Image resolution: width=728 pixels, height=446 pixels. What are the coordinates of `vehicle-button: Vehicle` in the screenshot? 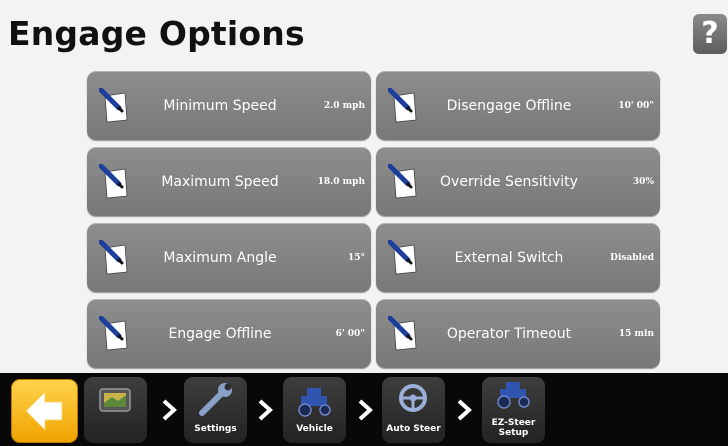 It's located at (314, 410).